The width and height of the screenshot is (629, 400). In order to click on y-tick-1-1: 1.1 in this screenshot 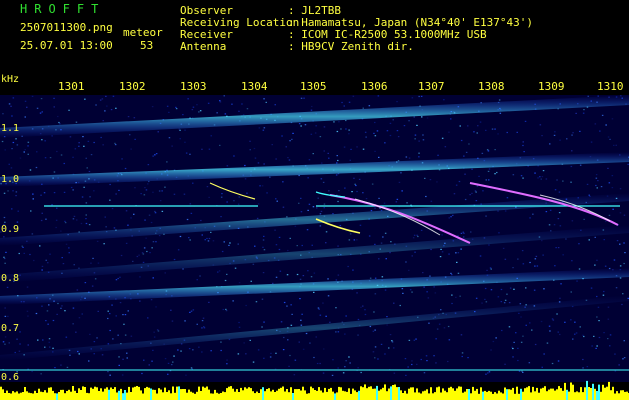, I will do `click(10, 128)`.